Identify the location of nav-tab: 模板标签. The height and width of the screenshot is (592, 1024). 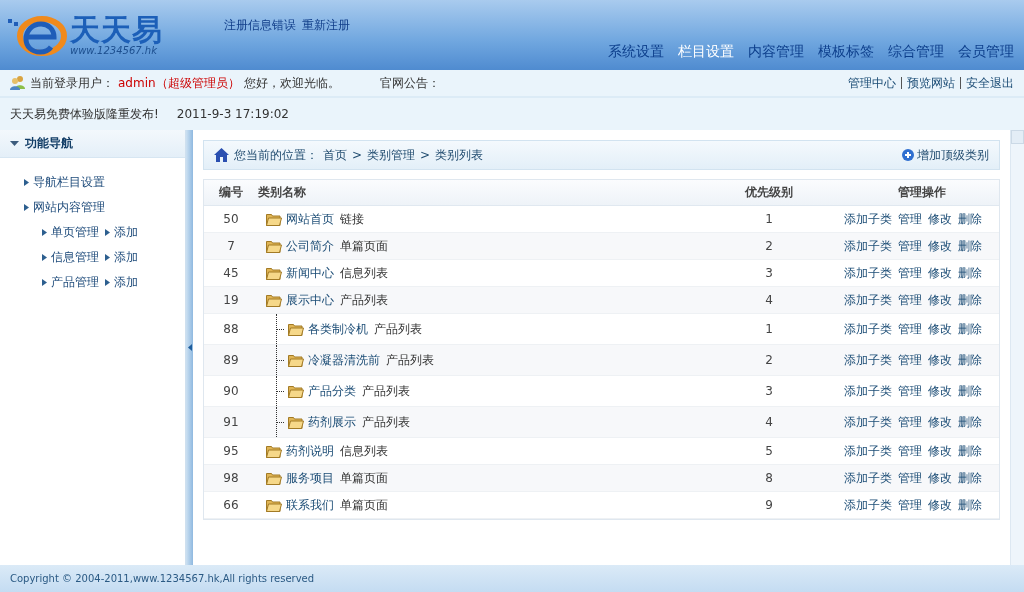
(846, 52).